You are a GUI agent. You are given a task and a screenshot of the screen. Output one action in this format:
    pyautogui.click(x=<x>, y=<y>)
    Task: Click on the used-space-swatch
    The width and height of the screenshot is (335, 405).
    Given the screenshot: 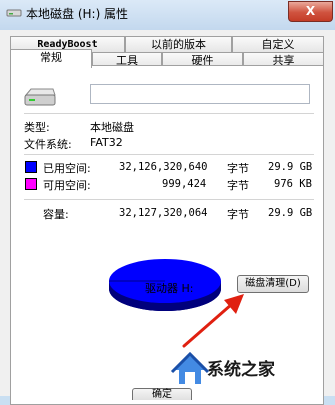 What is the action you would take?
    pyautogui.click(x=31, y=167)
    